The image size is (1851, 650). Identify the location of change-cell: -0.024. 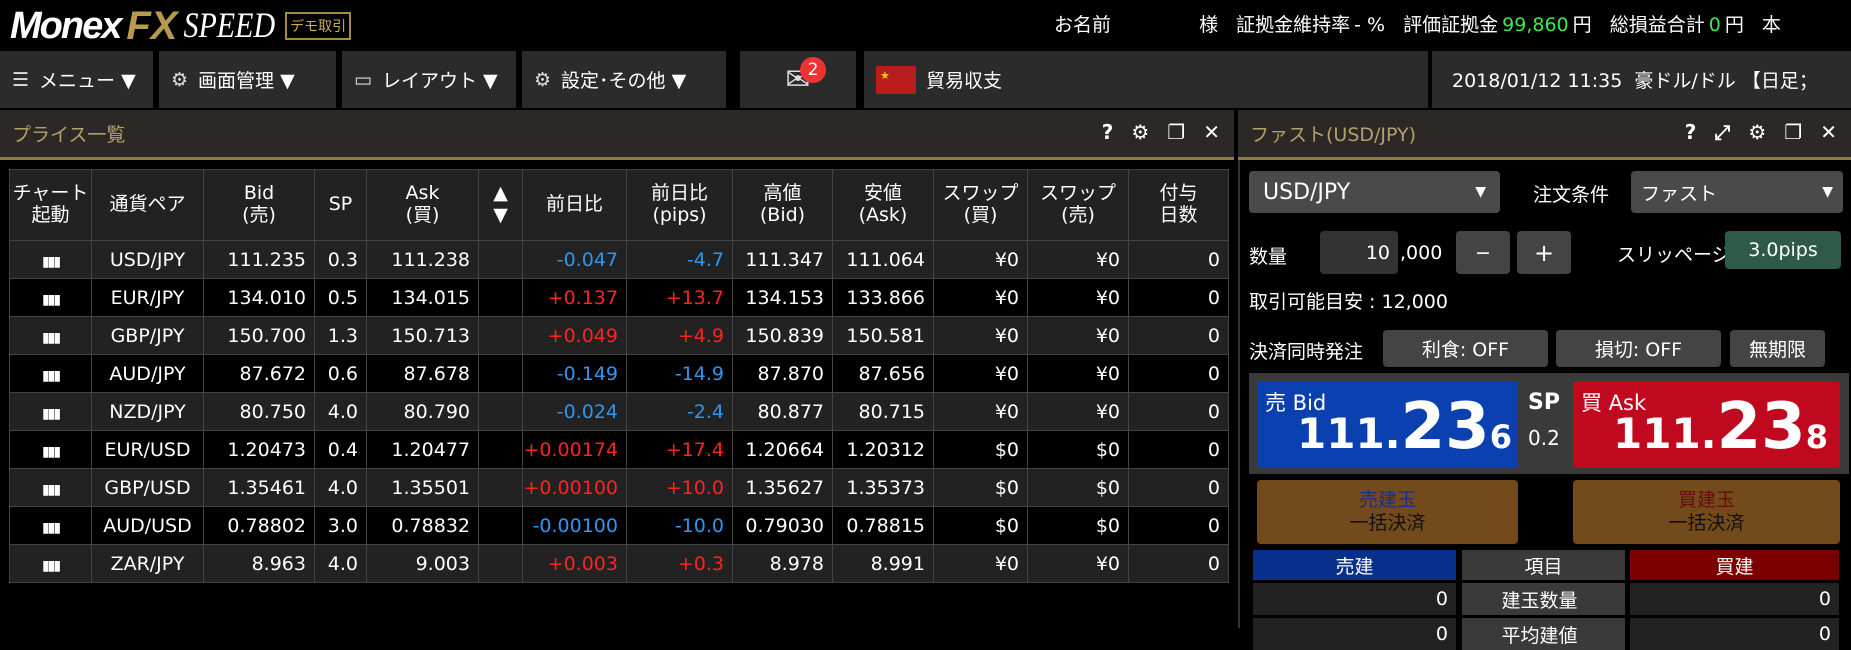
(574, 411).